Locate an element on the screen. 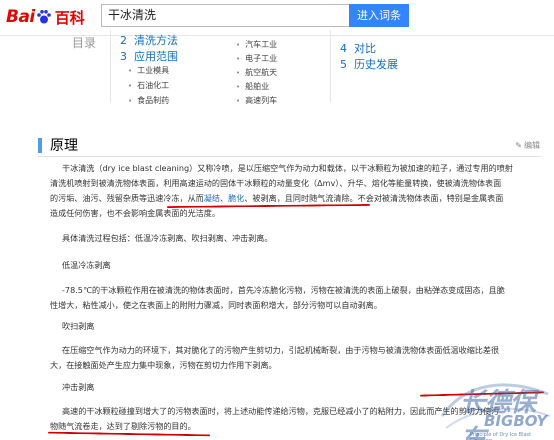 This screenshot has width=554, height=440. toc-sub-item: 石油化工 is located at coordinates (148, 85).